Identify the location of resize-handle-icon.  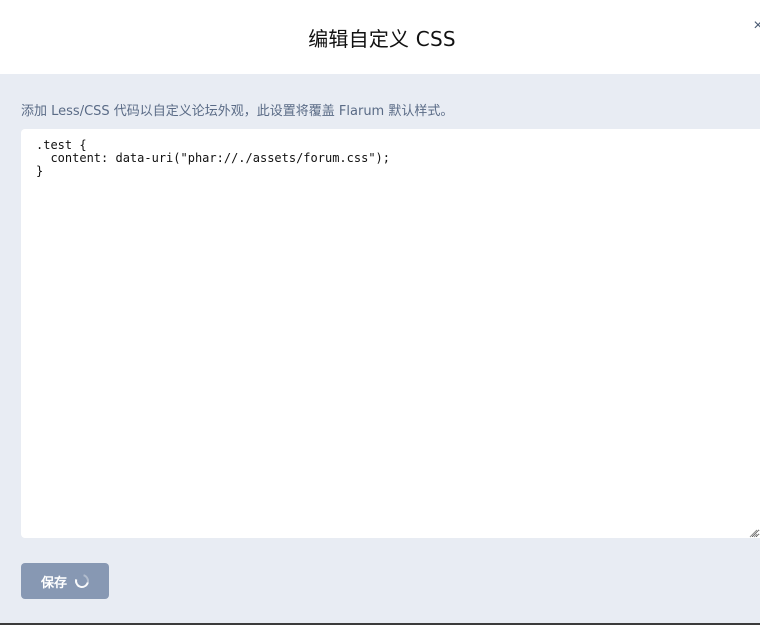
(753, 533).